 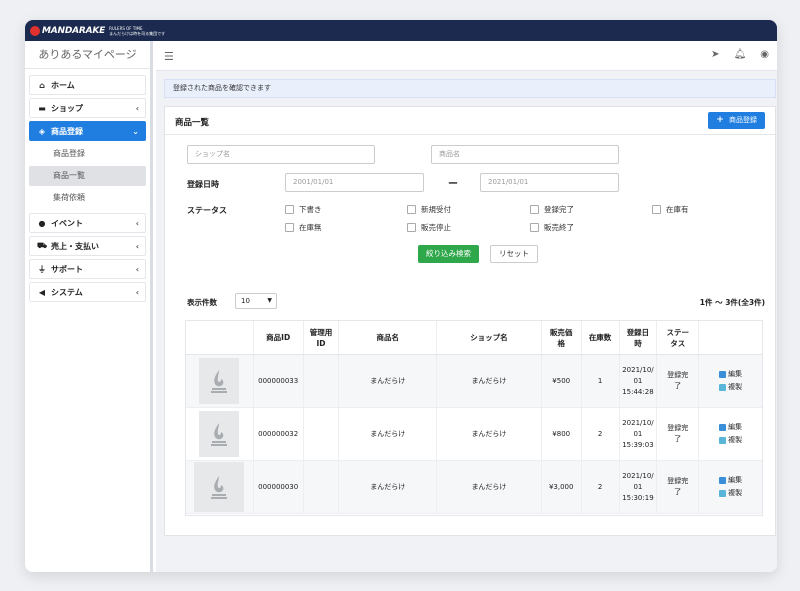 I want to click on status-checkbox-draft: 下書き, so click(x=303, y=209).